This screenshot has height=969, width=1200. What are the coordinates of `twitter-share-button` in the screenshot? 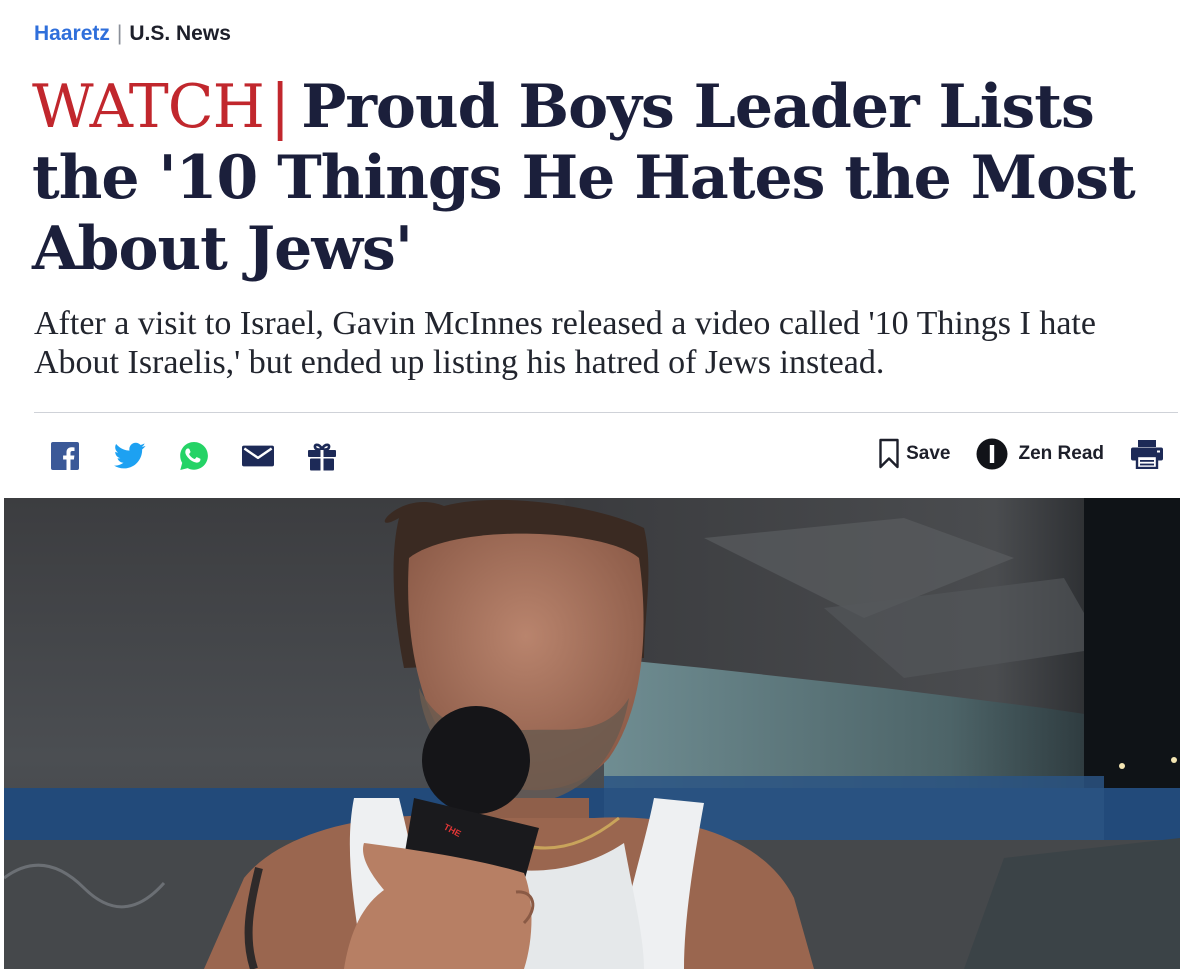 It's located at (130, 456).